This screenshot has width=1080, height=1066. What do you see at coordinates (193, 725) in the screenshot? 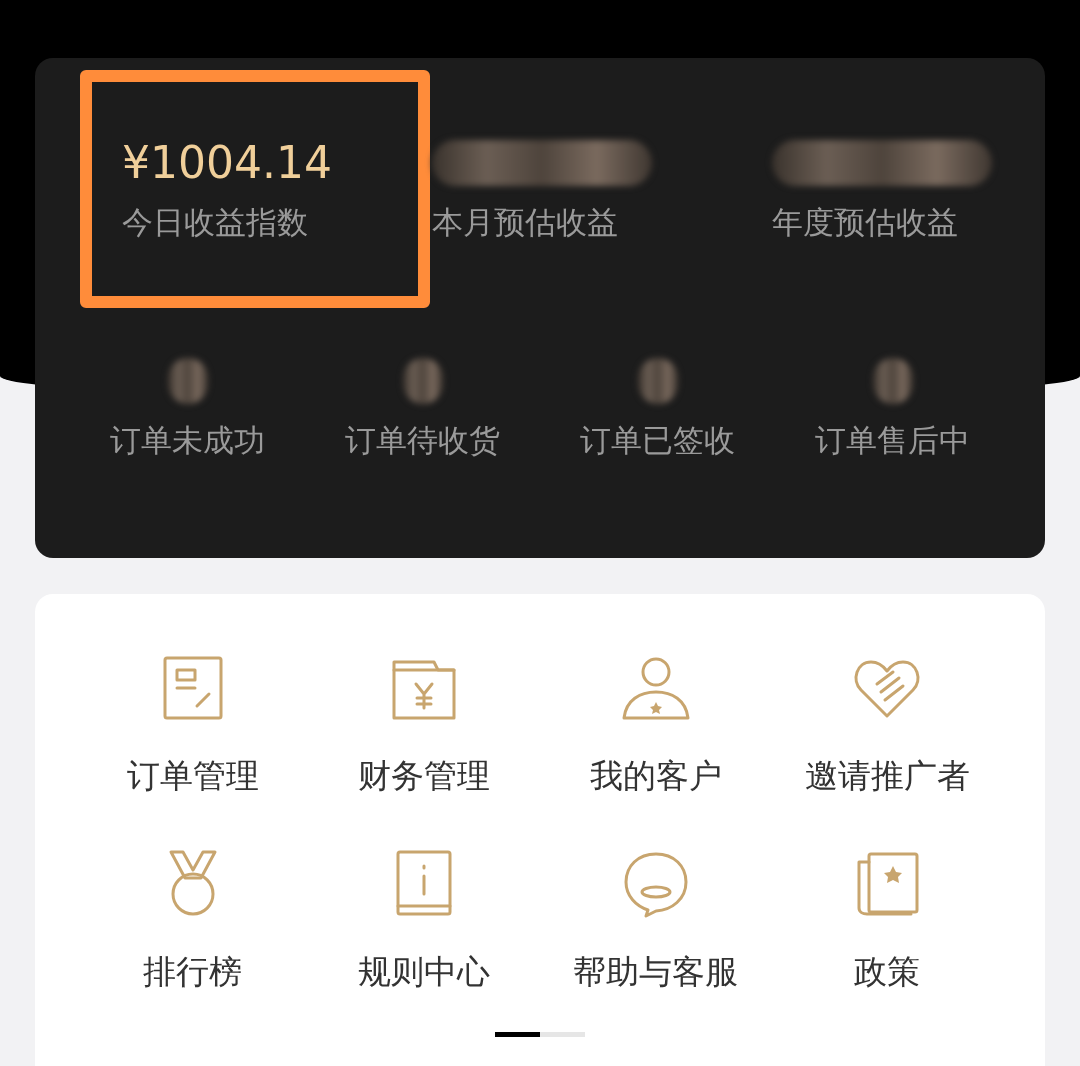
I see `menu-item: 订单管理` at bounding box center [193, 725].